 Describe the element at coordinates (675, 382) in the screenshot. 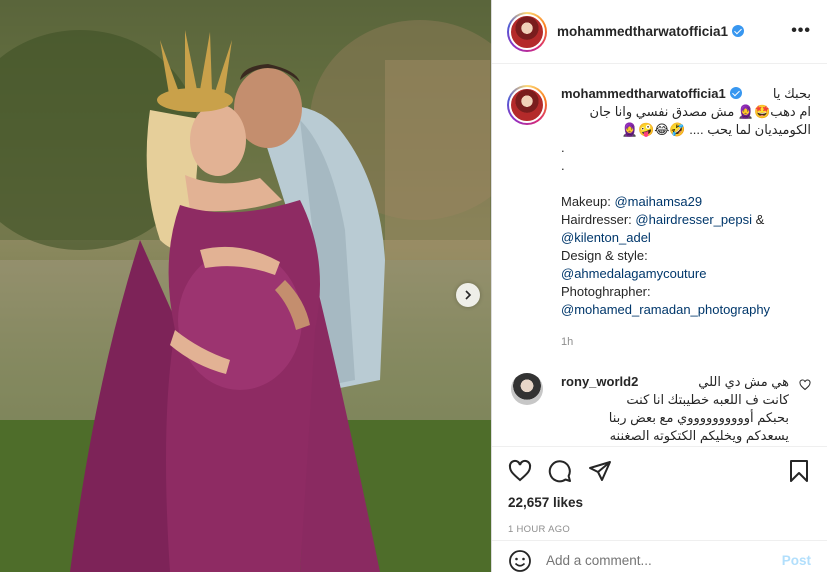

I see `comment-first-line: rony_world2 هي مش دي اللي` at that location.